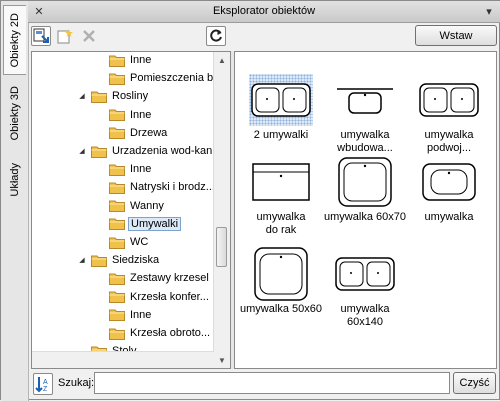 This screenshot has width=500, height=401. I want to click on tab-objects-2d: Obiekty 2D, so click(14, 40).